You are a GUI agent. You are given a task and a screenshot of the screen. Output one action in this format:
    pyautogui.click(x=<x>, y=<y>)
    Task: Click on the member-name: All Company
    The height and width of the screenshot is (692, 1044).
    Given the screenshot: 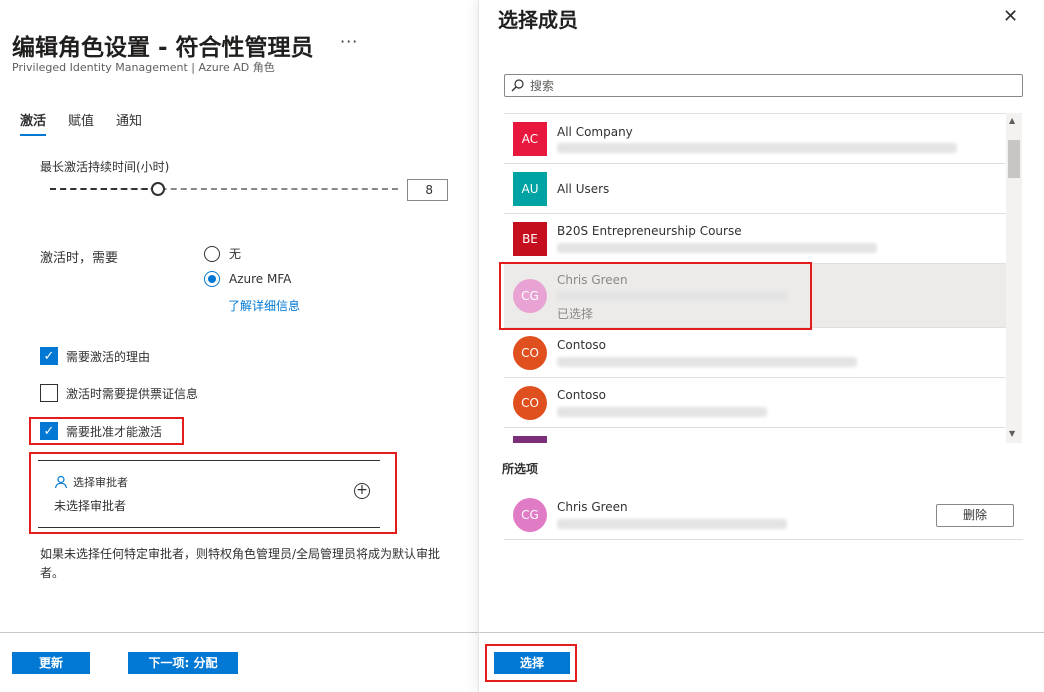 What is the action you would take?
    pyautogui.click(x=595, y=132)
    